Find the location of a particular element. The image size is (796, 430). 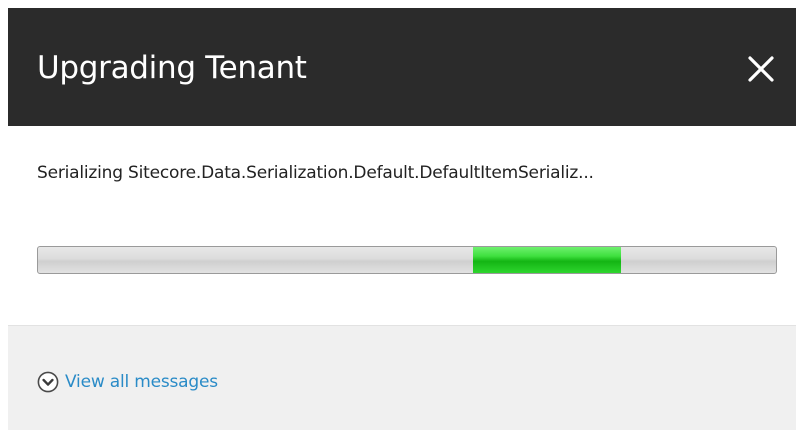

dialog-title: Upgrading Tenant is located at coordinates (172, 68).